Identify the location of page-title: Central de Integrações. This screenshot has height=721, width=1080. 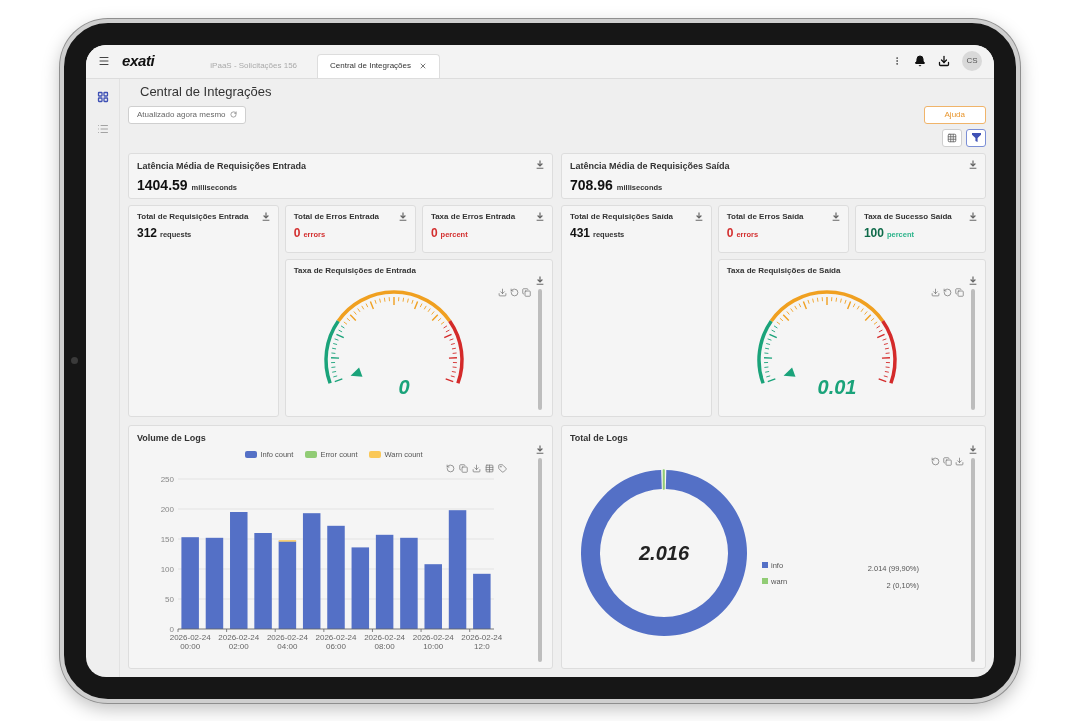
(206, 91).